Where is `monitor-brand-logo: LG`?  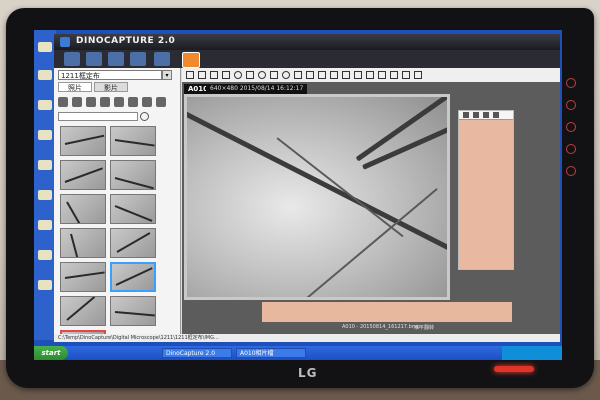 monitor-brand-logo: LG is located at coordinates (308, 373).